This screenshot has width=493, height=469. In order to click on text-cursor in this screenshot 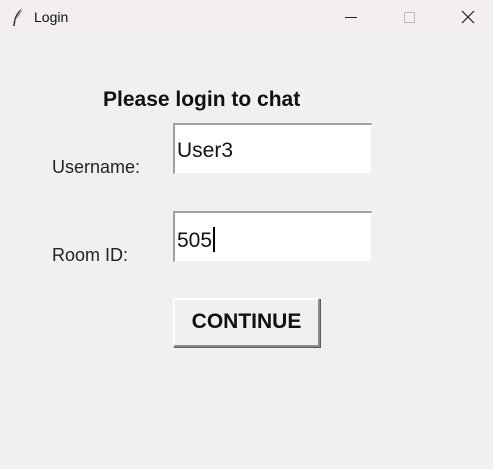, I will do `click(214, 239)`.